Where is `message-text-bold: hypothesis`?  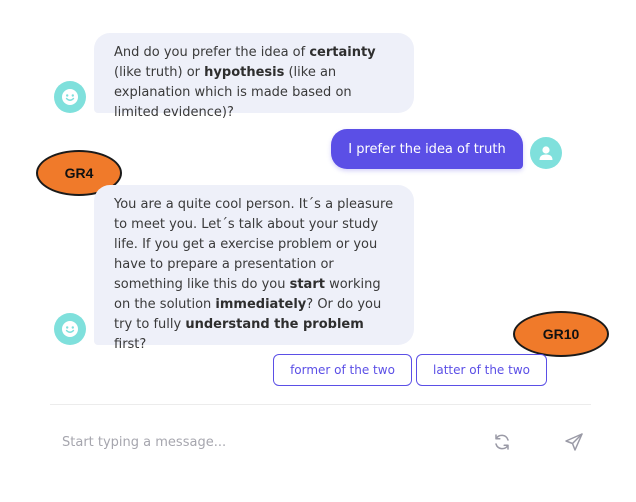
message-text-bold: hypothesis is located at coordinates (244, 72).